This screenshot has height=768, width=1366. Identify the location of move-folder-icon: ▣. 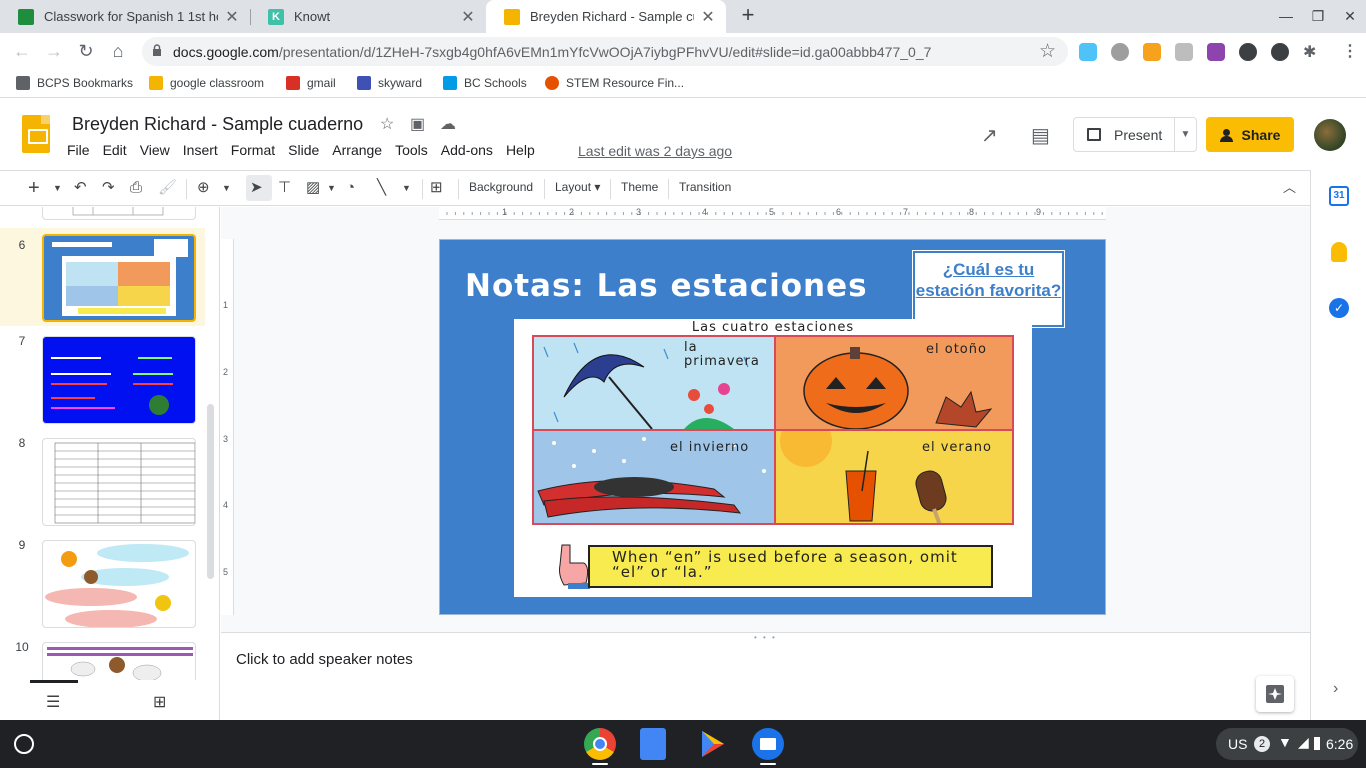
(417, 124).